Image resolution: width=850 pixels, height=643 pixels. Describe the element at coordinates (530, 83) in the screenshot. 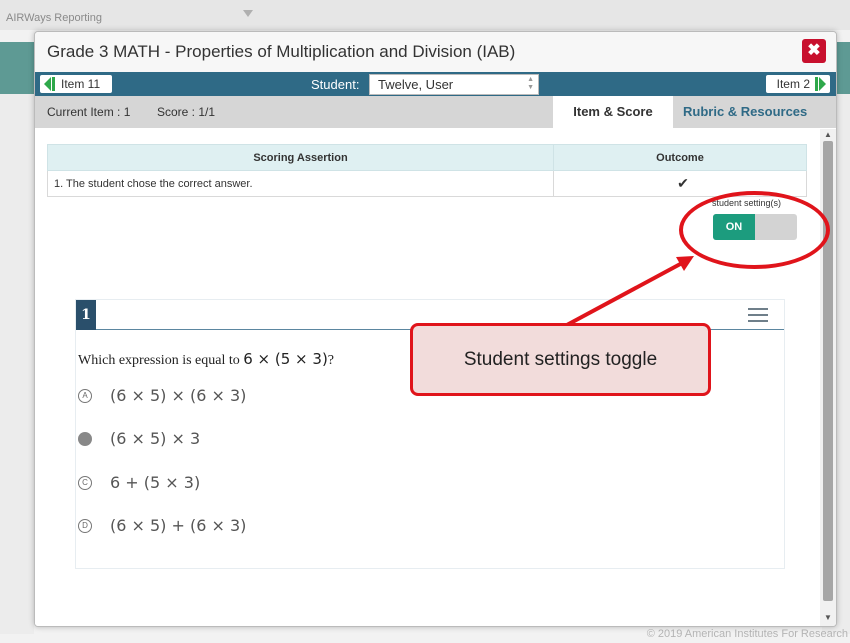

I see `select-spinner-icon: ▲ ▼` at that location.